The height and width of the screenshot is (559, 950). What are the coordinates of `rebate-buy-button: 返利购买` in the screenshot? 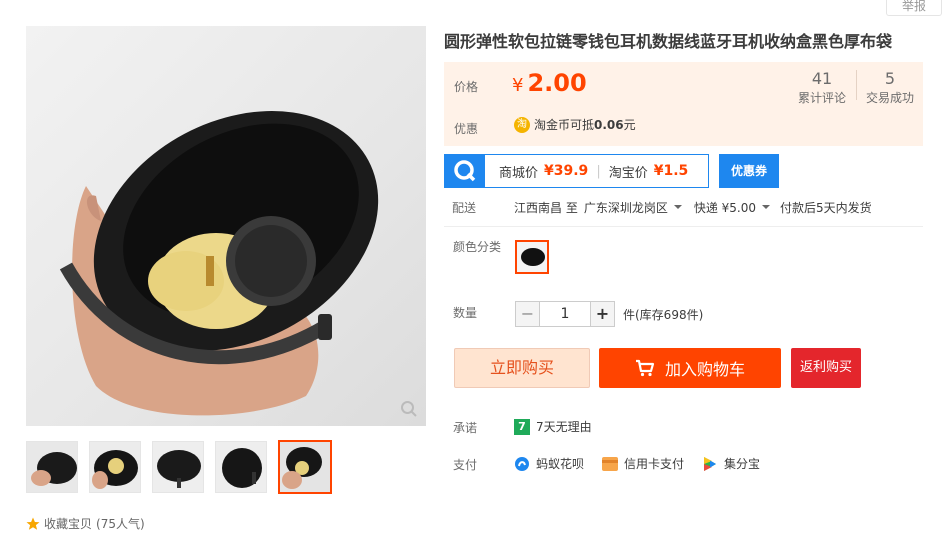 It's located at (826, 368).